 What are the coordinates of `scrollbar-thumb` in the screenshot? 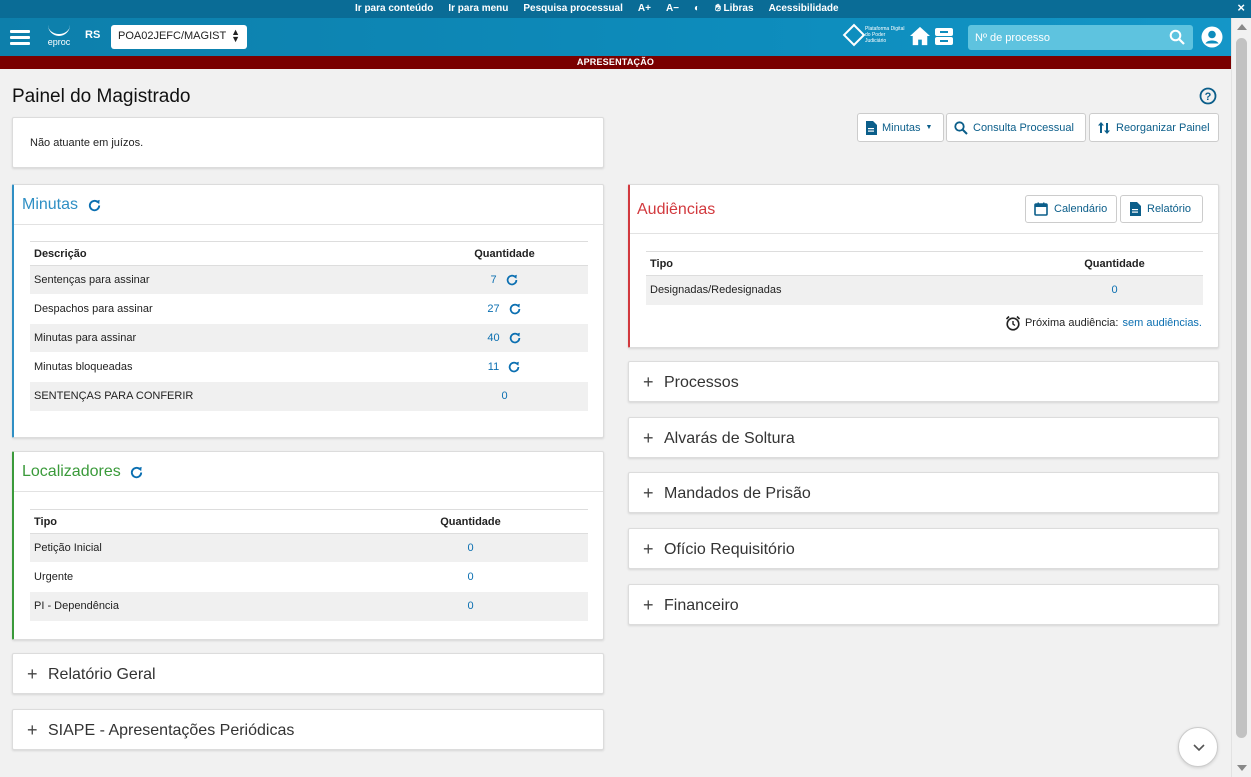 It's located at (1241, 388).